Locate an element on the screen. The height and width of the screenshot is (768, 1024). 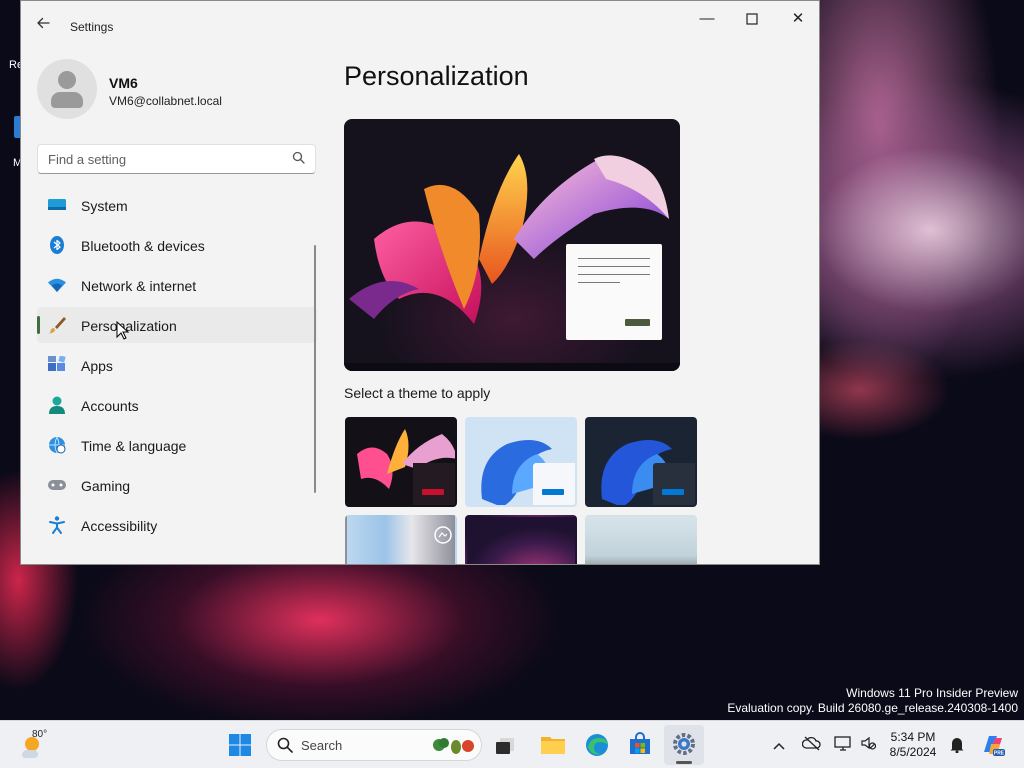
settings-taskbar-button is located at coordinates (684, 745).